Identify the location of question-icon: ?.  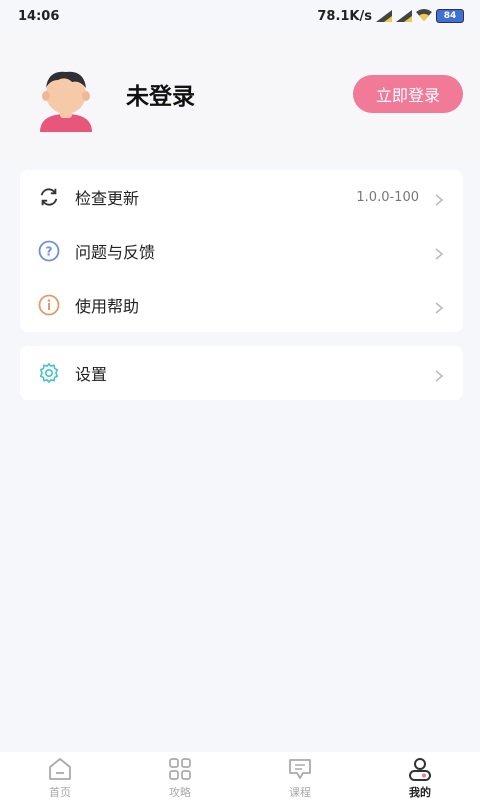
(49, 251).